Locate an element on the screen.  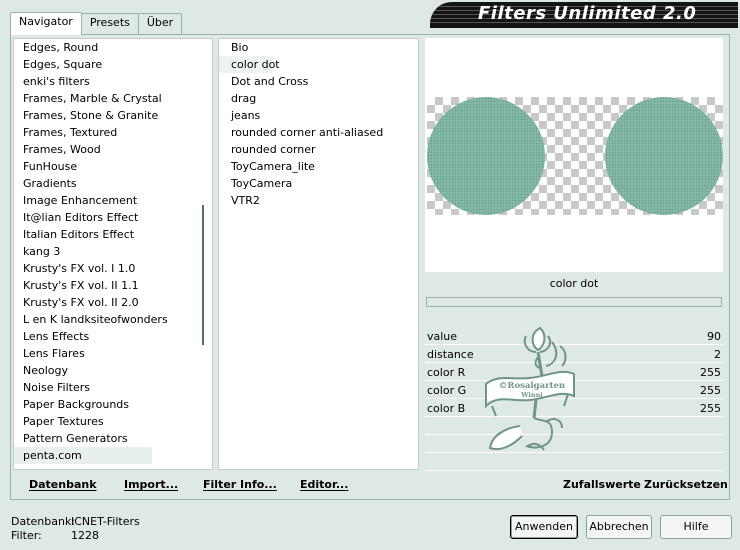
filter-item: ToyCamera_lite is located at coordinates (318, 166).